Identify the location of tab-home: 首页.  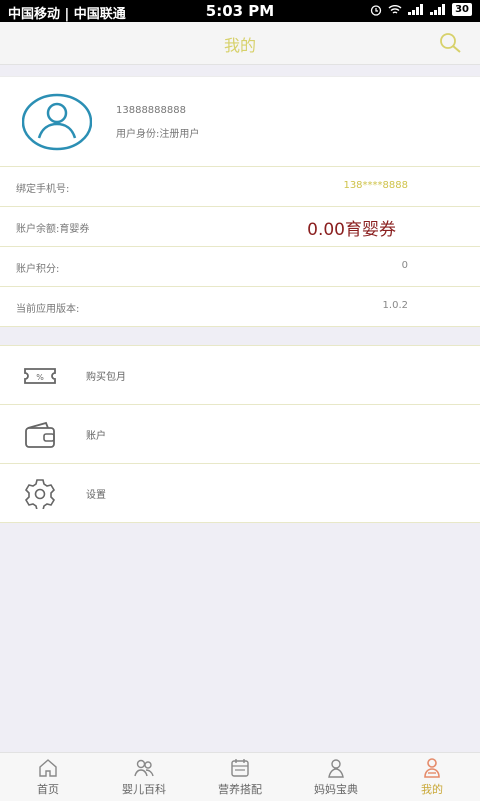
(48, 777).